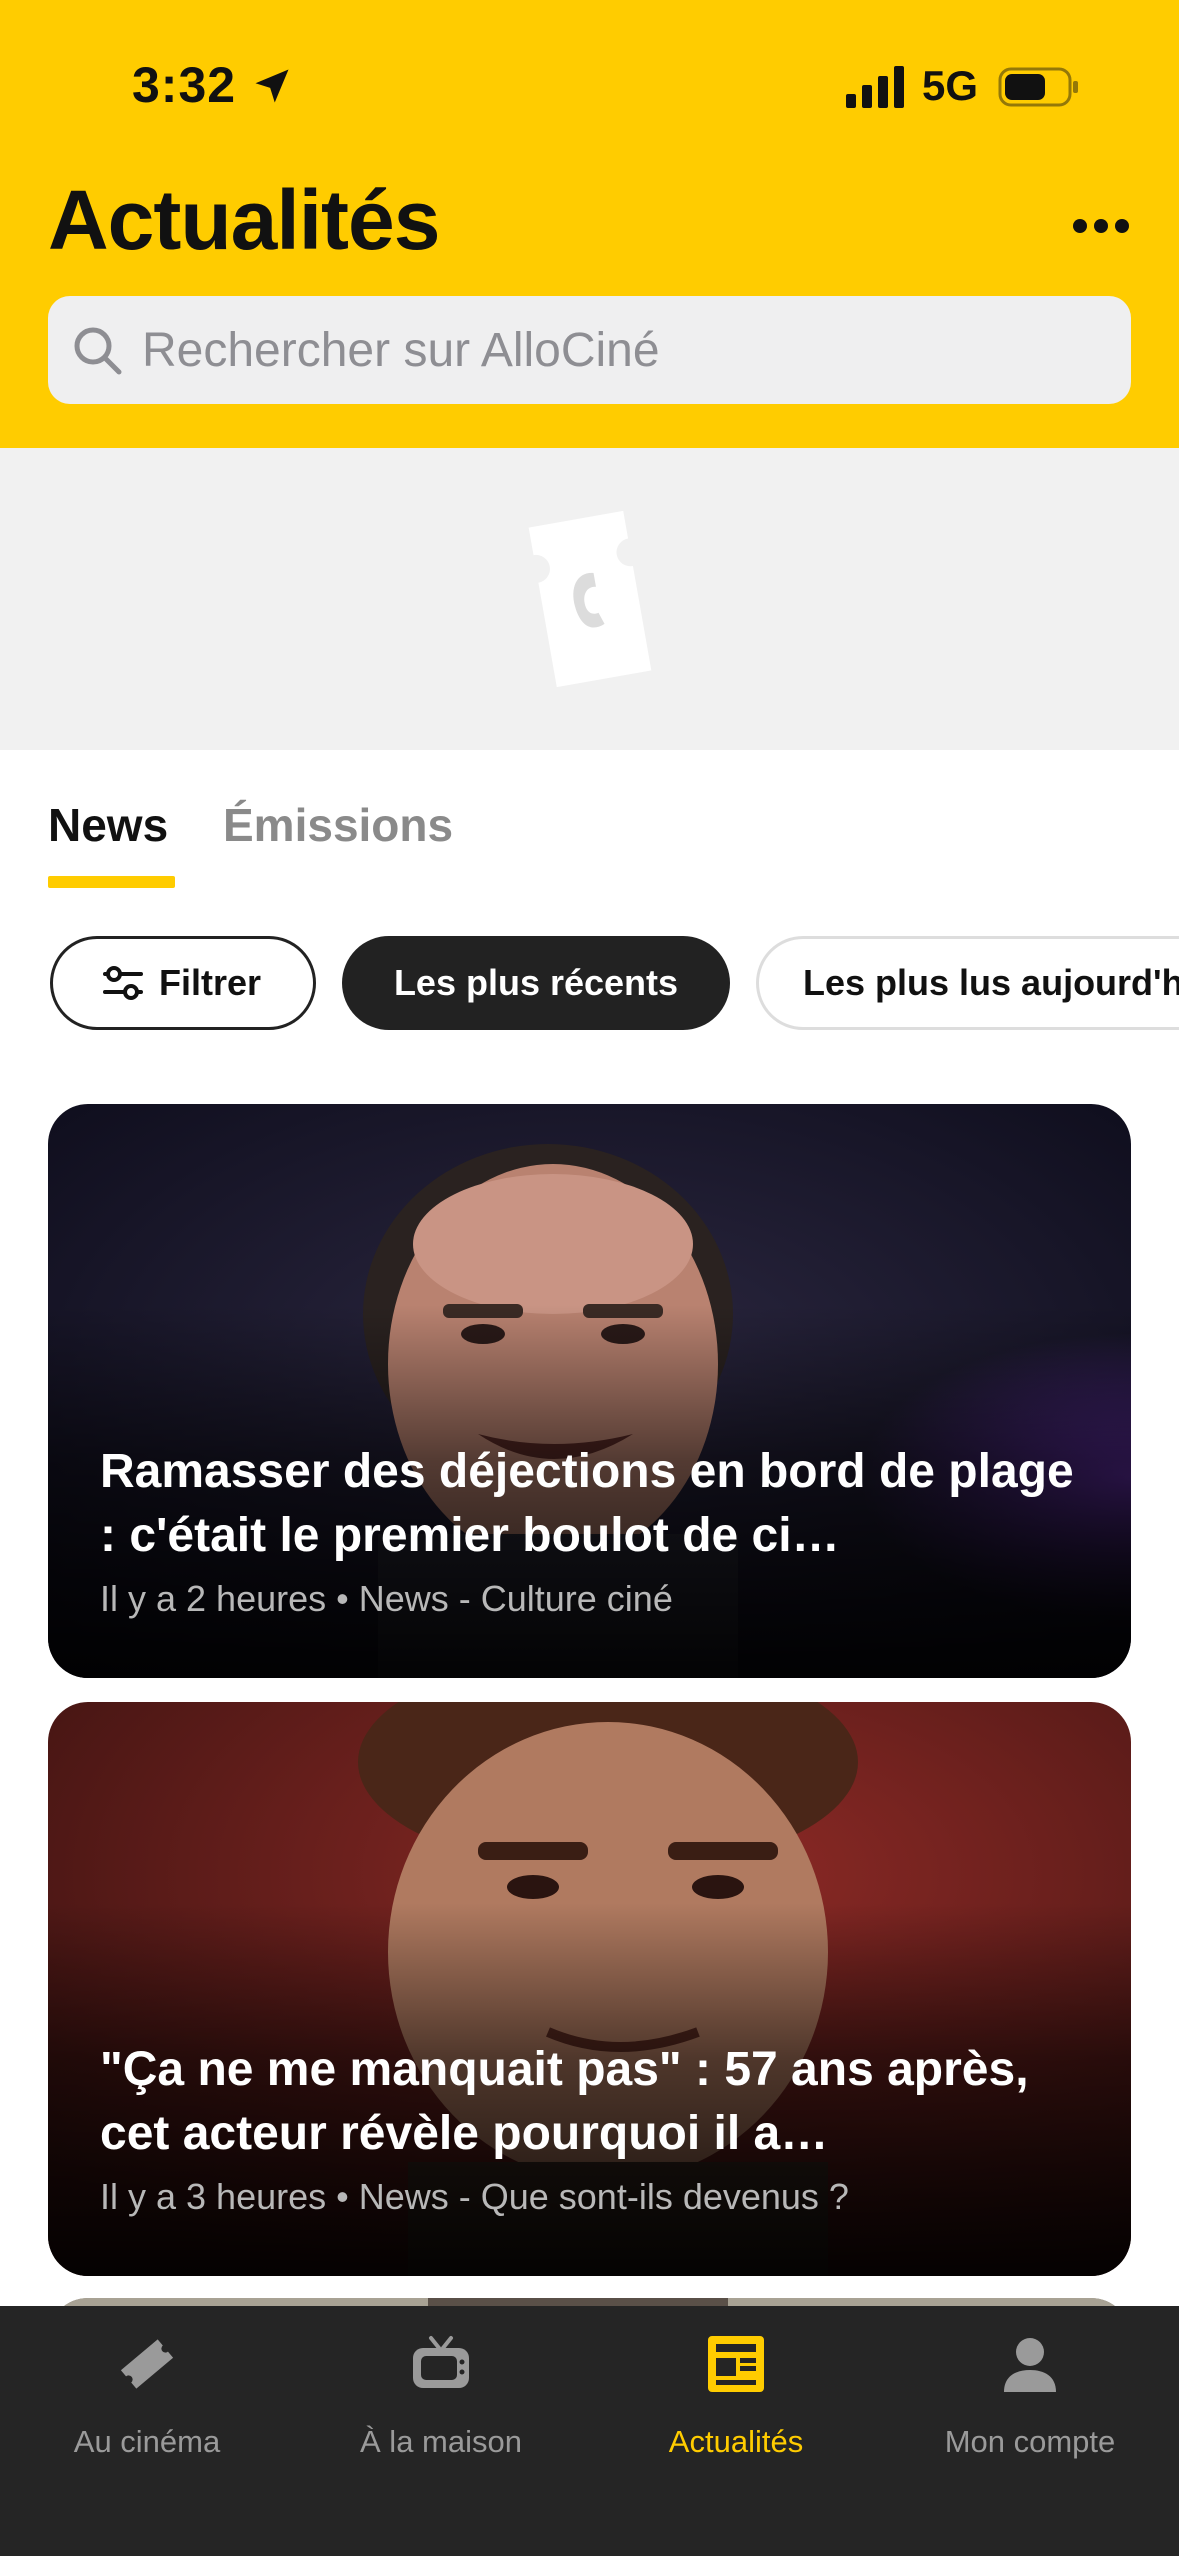  What do you see at coordinates (244, 220) in the screenshot?
I see `page-title: Actualités` at bounding box center [244, 220].